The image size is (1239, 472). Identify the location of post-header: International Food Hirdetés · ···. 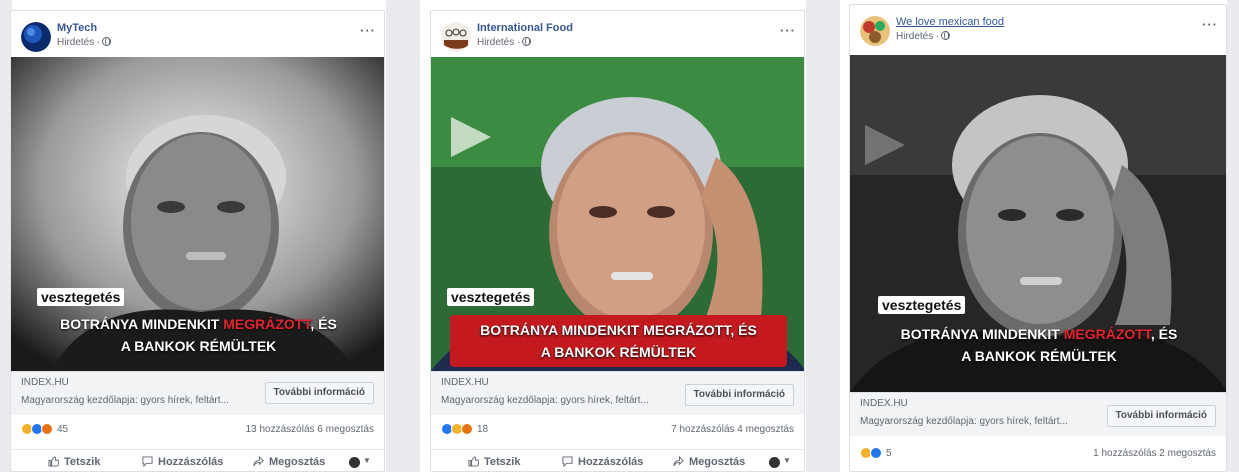
(617, 36).